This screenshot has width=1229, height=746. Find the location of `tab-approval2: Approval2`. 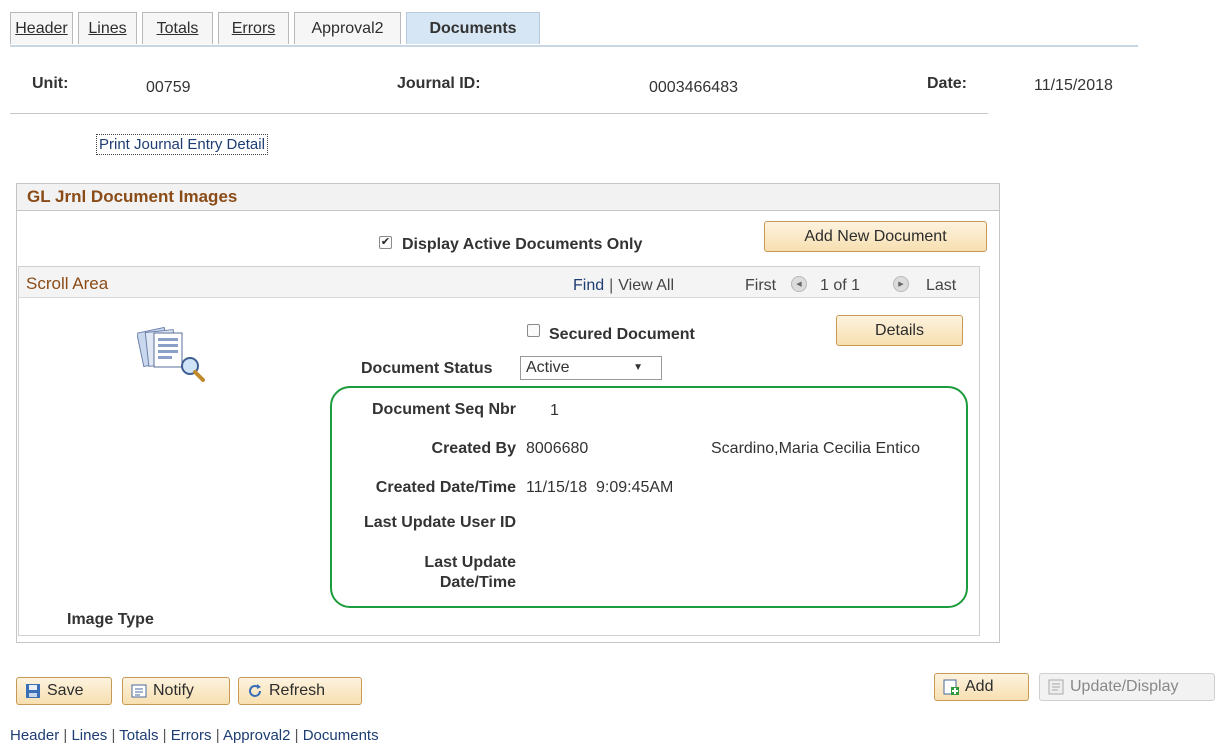

tab-approval2: Approval2 is located at coordinates (347, 28).